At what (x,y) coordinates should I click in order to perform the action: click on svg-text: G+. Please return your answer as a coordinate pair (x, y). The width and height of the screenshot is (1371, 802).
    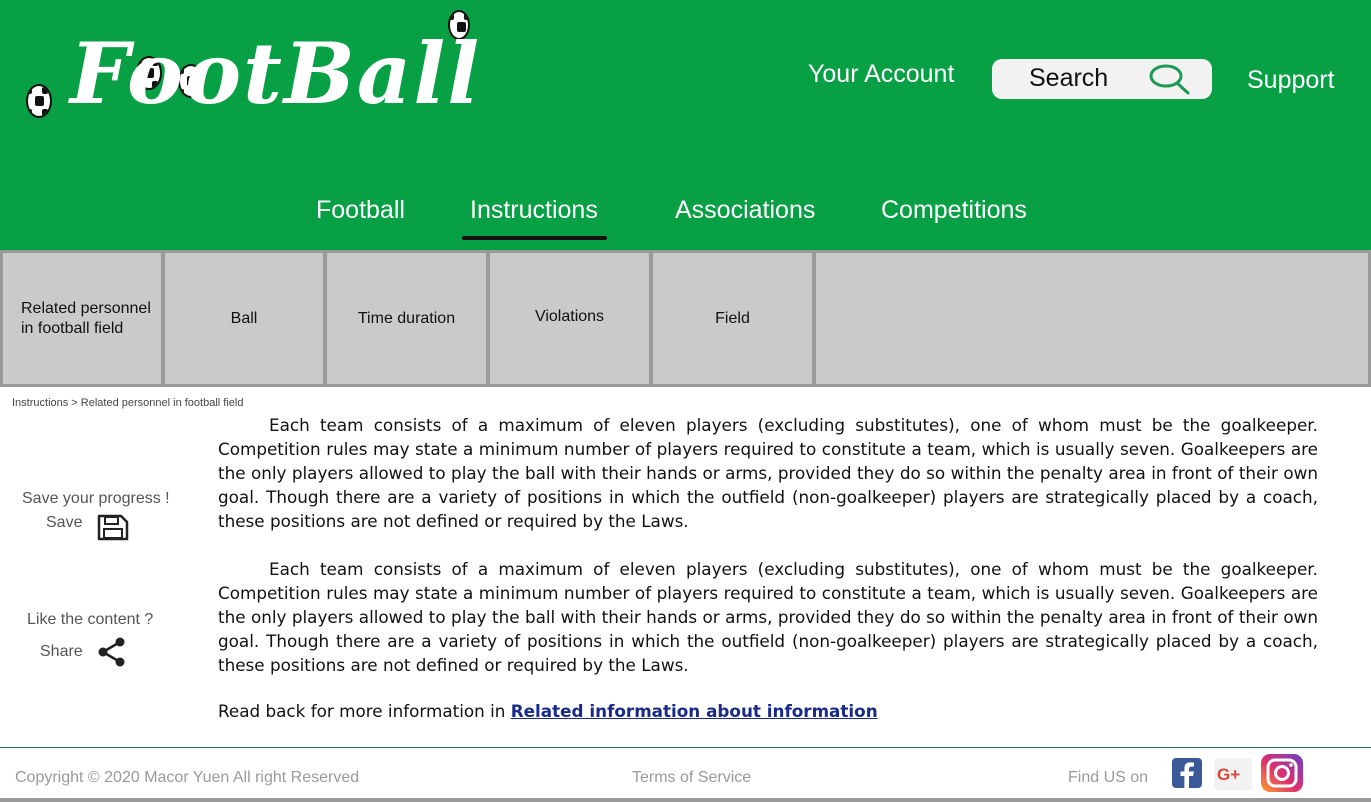
    Looking at the image, I should click on (1228, 774).